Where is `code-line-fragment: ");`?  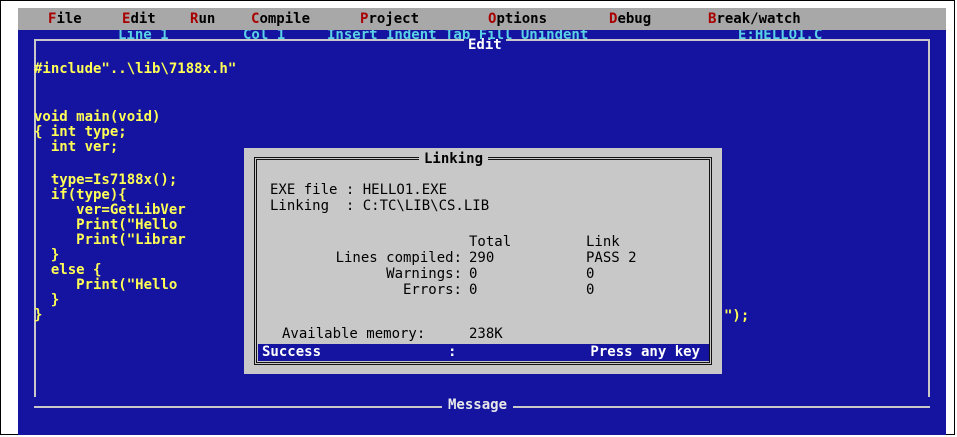 code-line-fragment: "); is located at coordinates (737, 316).